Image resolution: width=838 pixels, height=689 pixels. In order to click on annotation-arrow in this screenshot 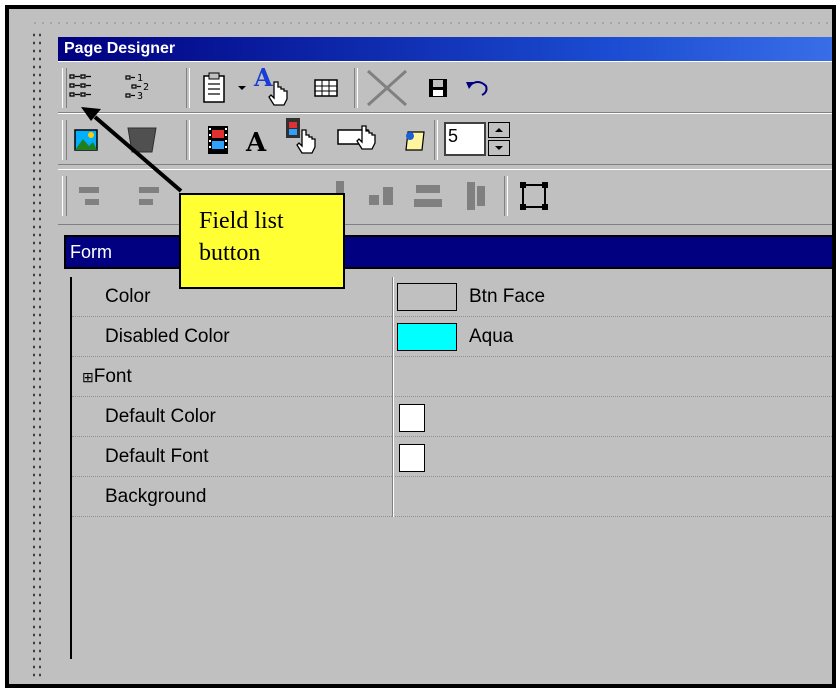, I will do `click(132, 150)`.